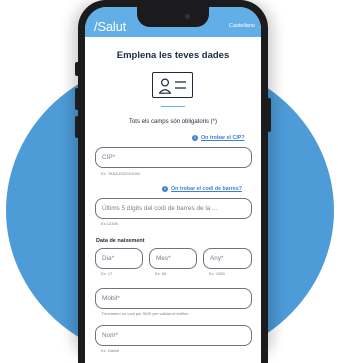  What do you see at coordinates (187, 16) in the screenshot?
I see `camera-icon` at bounding box center [187, 16].